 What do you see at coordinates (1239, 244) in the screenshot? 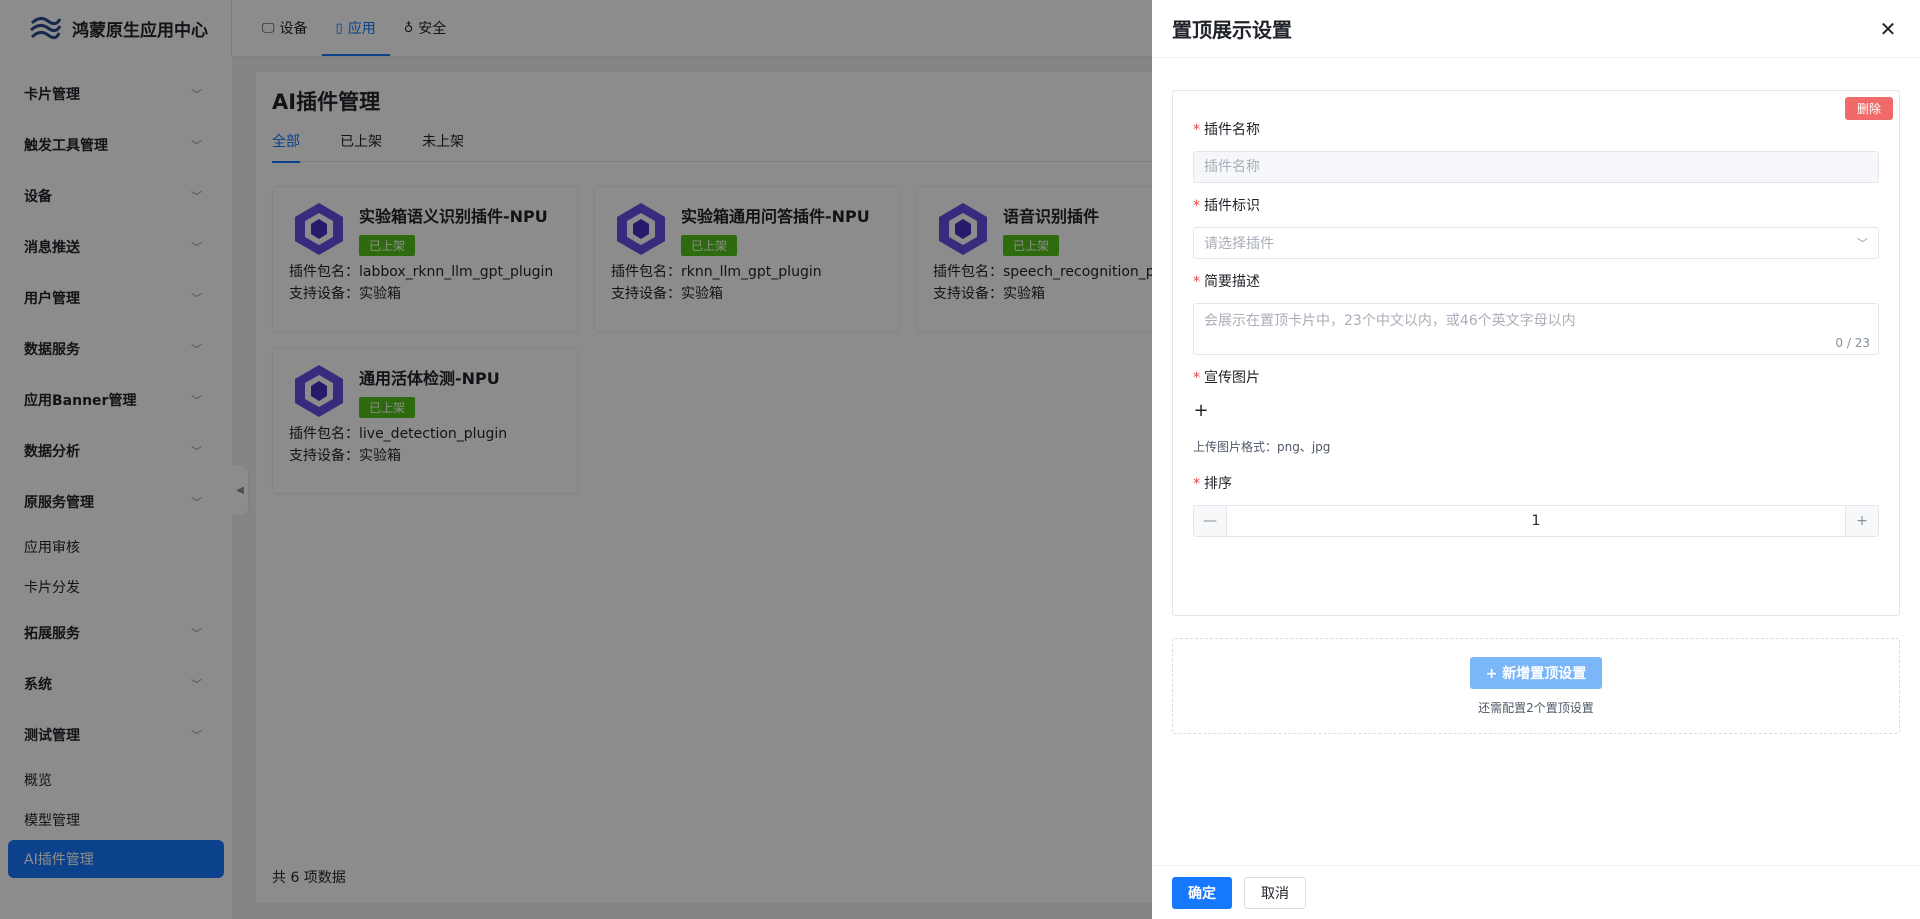
I see `plugin-id-placeholder: 请选择插件` at bounding box center [1239, 244].